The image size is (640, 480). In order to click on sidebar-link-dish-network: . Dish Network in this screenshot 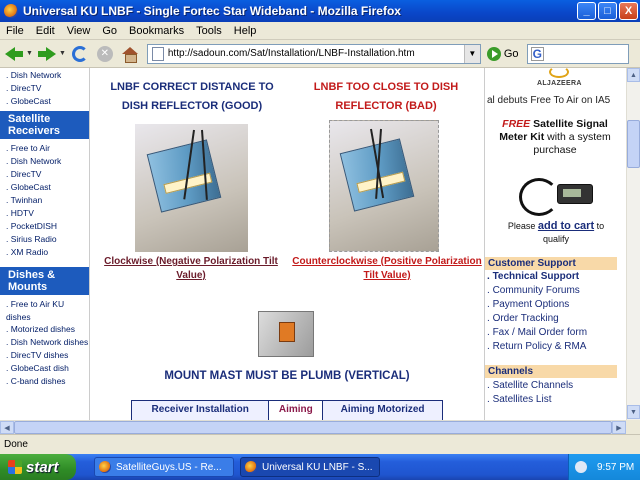, I will do `click(44, 161)`.